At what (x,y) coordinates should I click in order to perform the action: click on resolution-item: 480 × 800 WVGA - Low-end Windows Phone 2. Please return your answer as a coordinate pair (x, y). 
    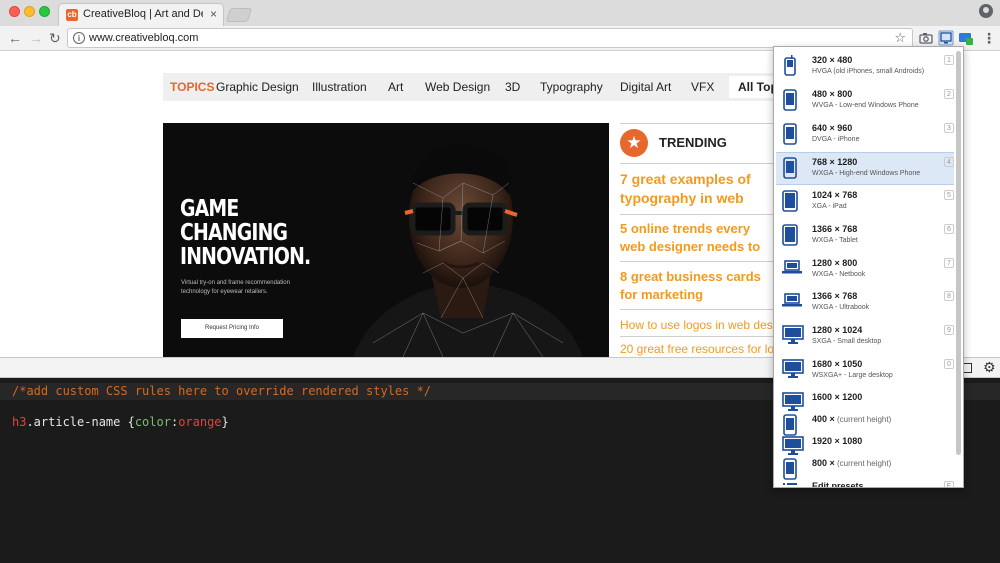
    Looking at the image, I should click on (865, 101).